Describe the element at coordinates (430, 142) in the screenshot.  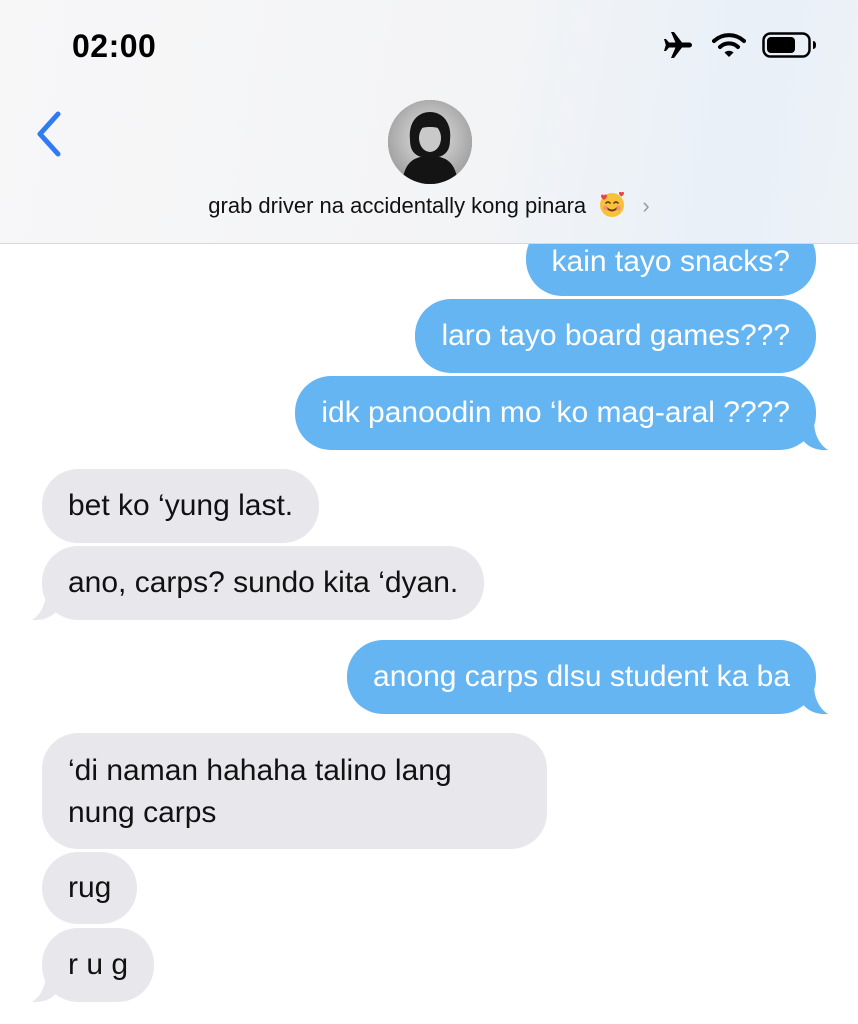
I see `contact-avatar` at that location.